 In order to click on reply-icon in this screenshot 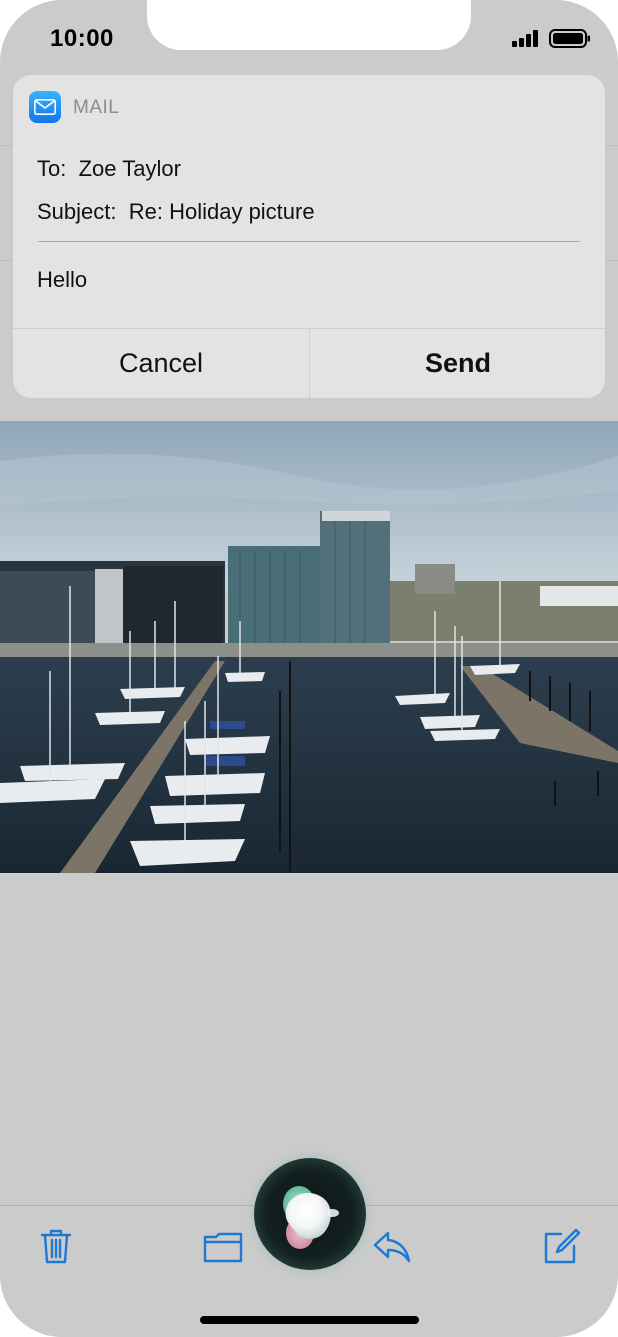, I will do `click(392, 1246)`.